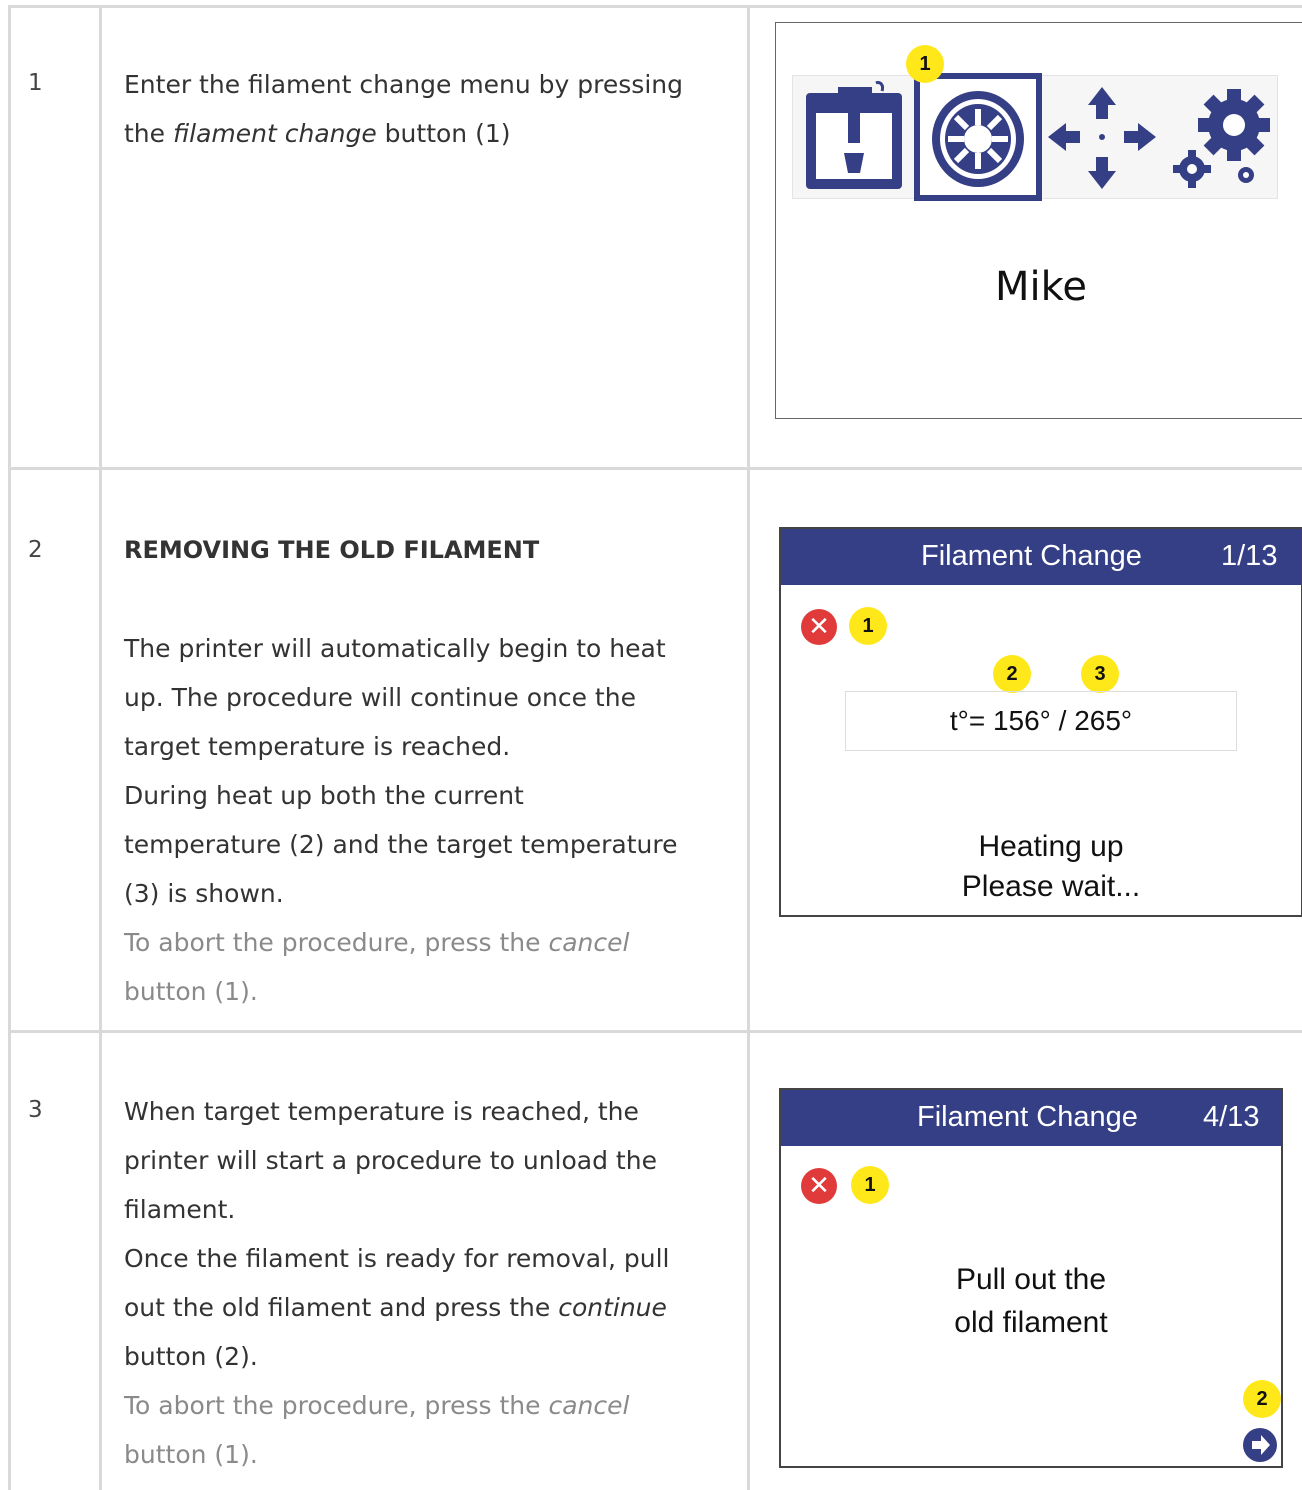 The height and width of the screenshot is (1490, 1302). I want to click on continue-term: continue, so click(612, 1307).